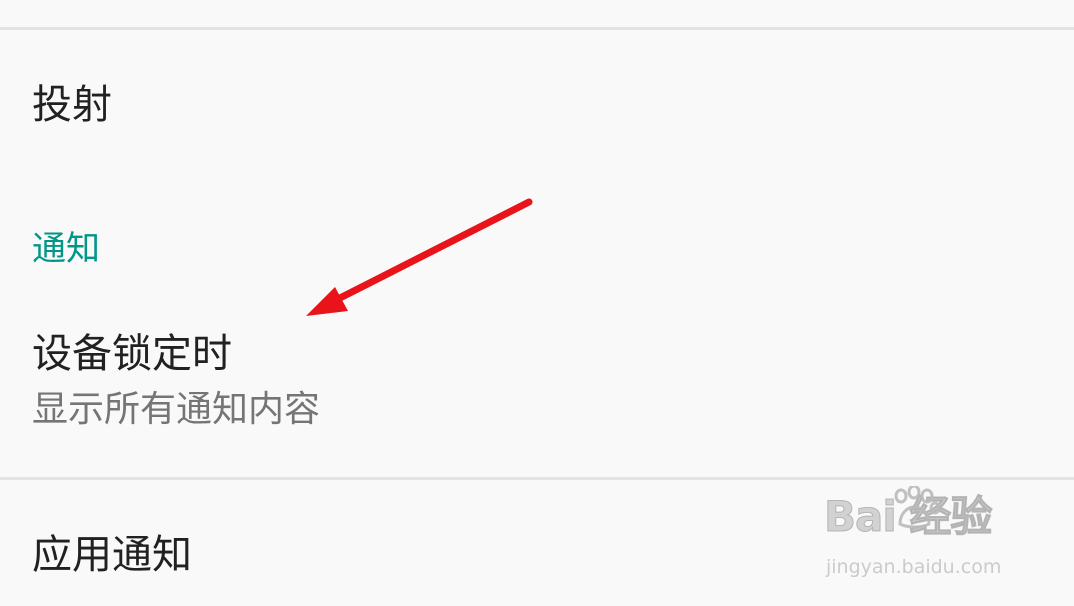 The width and height of the screenshot is (1074, 606). I want to click on lock-screen-setting-title: 设备锁定时, so click(132, 354).